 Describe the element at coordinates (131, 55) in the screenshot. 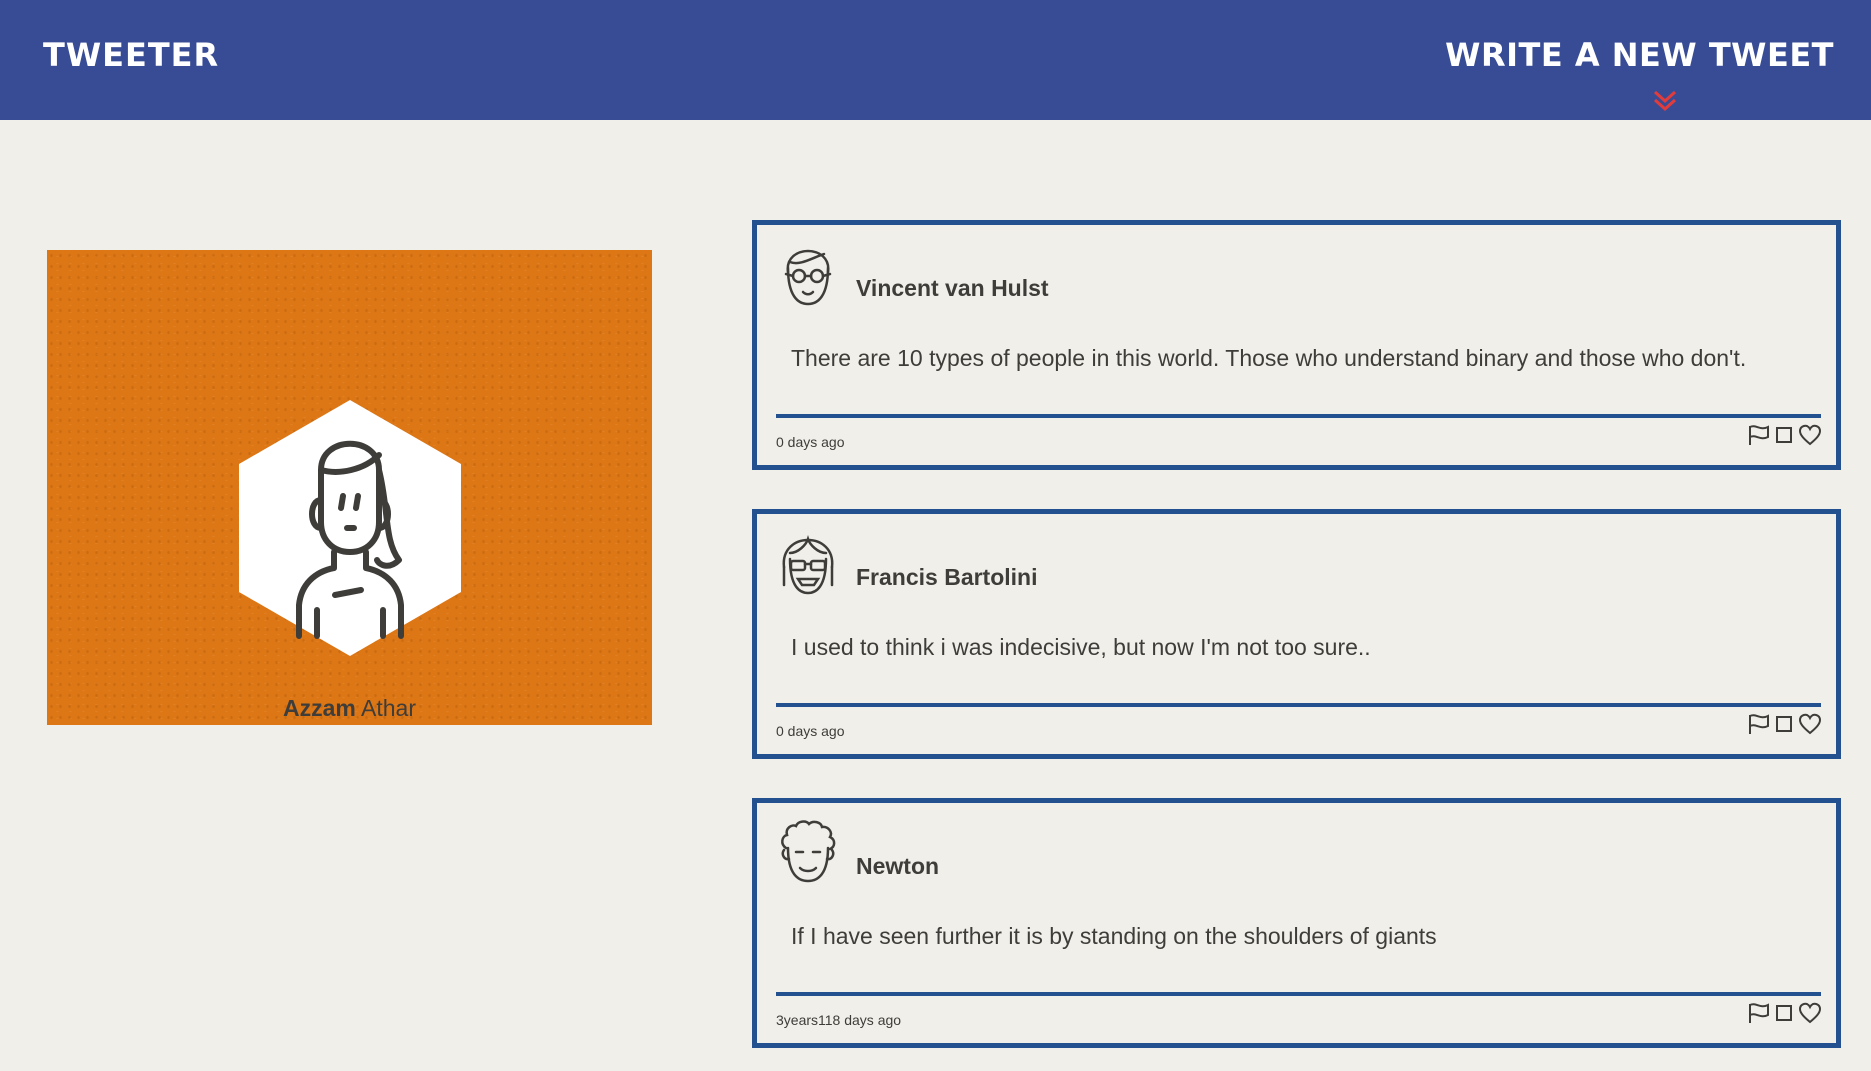

I see `brand-logo: TWEETER` at that location.